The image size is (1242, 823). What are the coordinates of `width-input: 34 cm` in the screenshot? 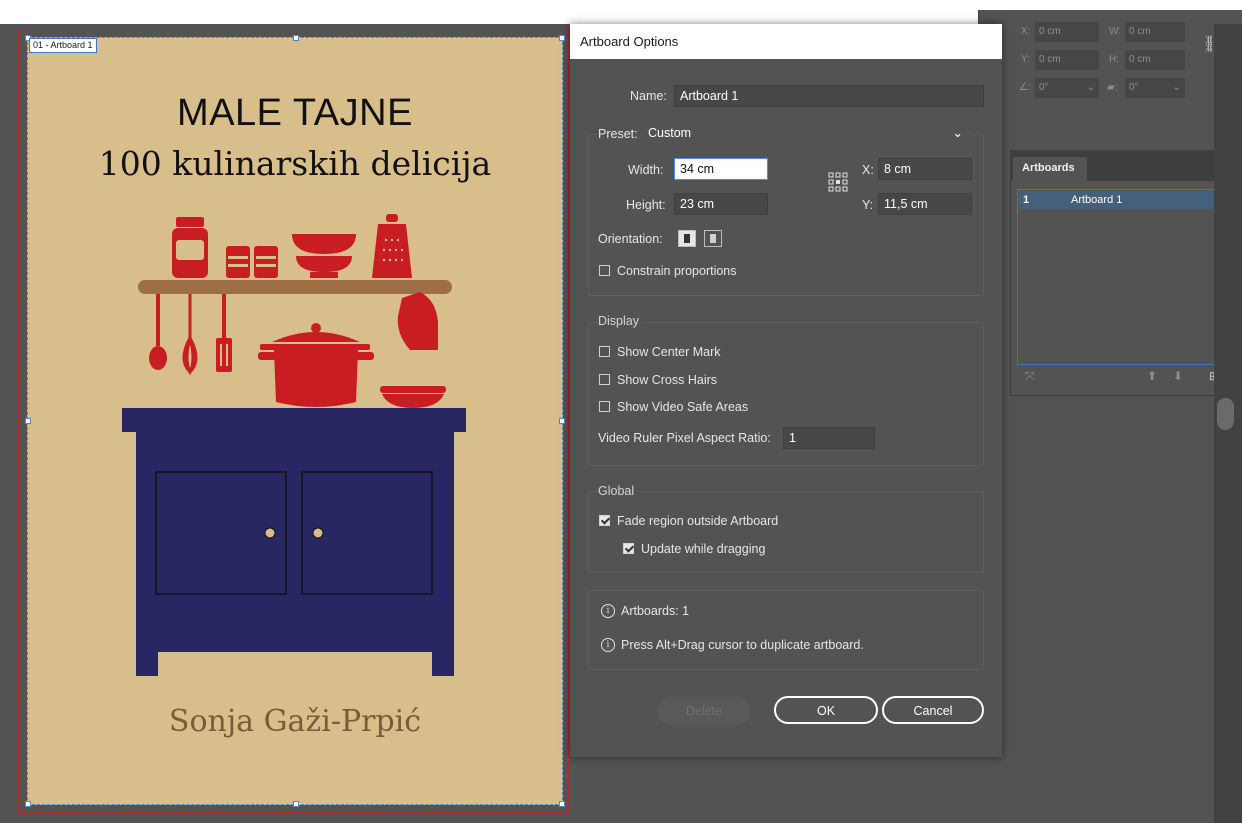 It's located at (721, 169).